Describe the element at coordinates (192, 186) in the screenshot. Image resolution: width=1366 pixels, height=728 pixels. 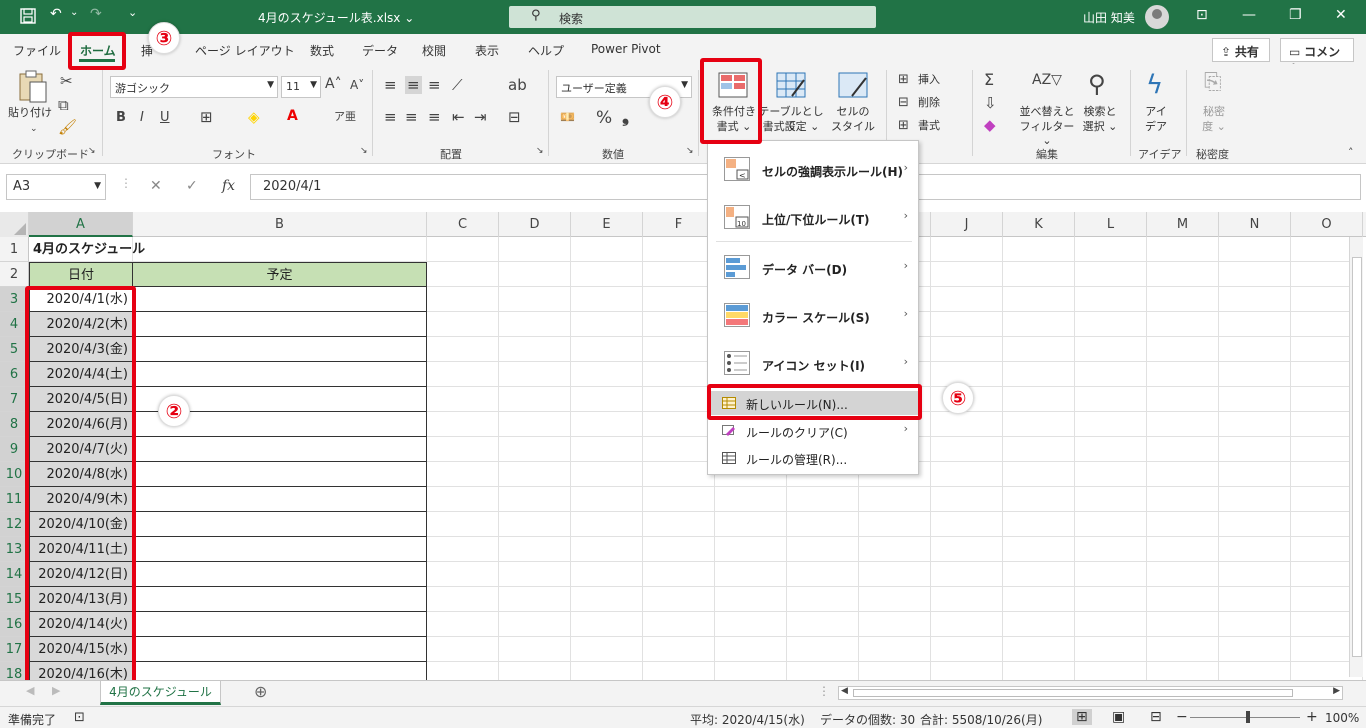
I see `enter-formula-button: ✓` at that location.